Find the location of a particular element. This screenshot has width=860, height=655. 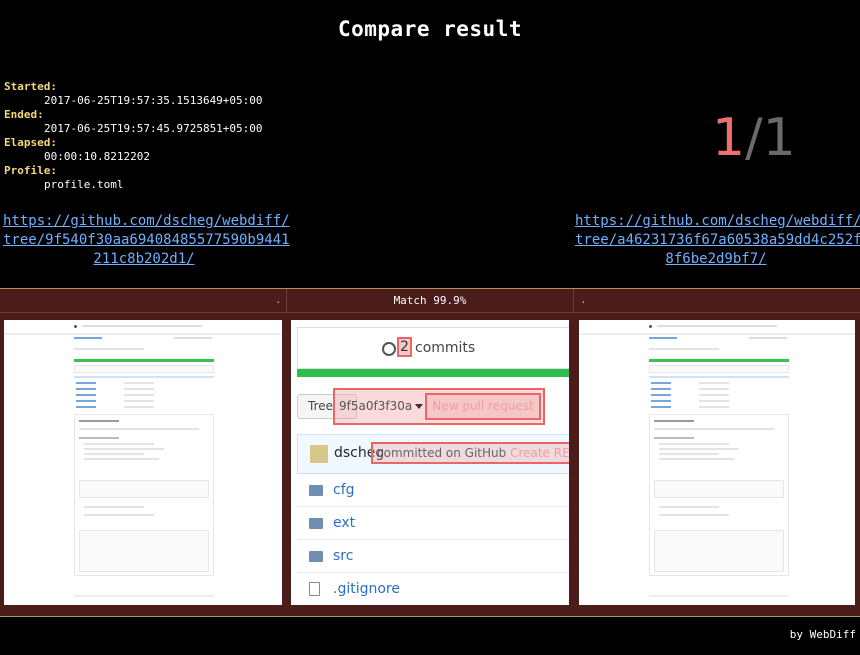

left-screenshot is located at coordinates (143, 462).